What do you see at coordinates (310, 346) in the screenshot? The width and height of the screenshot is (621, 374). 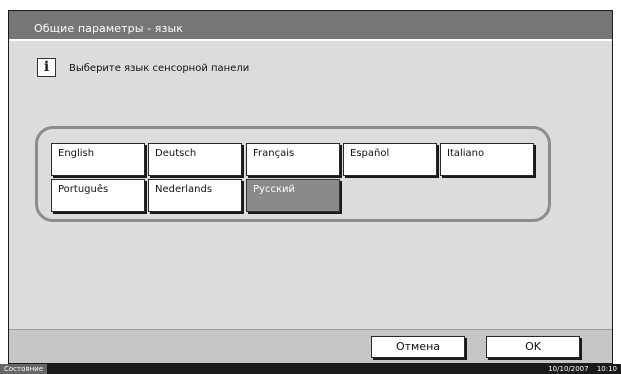 I see `action-bar: Отмена OK` at bounding box center [310, 346].